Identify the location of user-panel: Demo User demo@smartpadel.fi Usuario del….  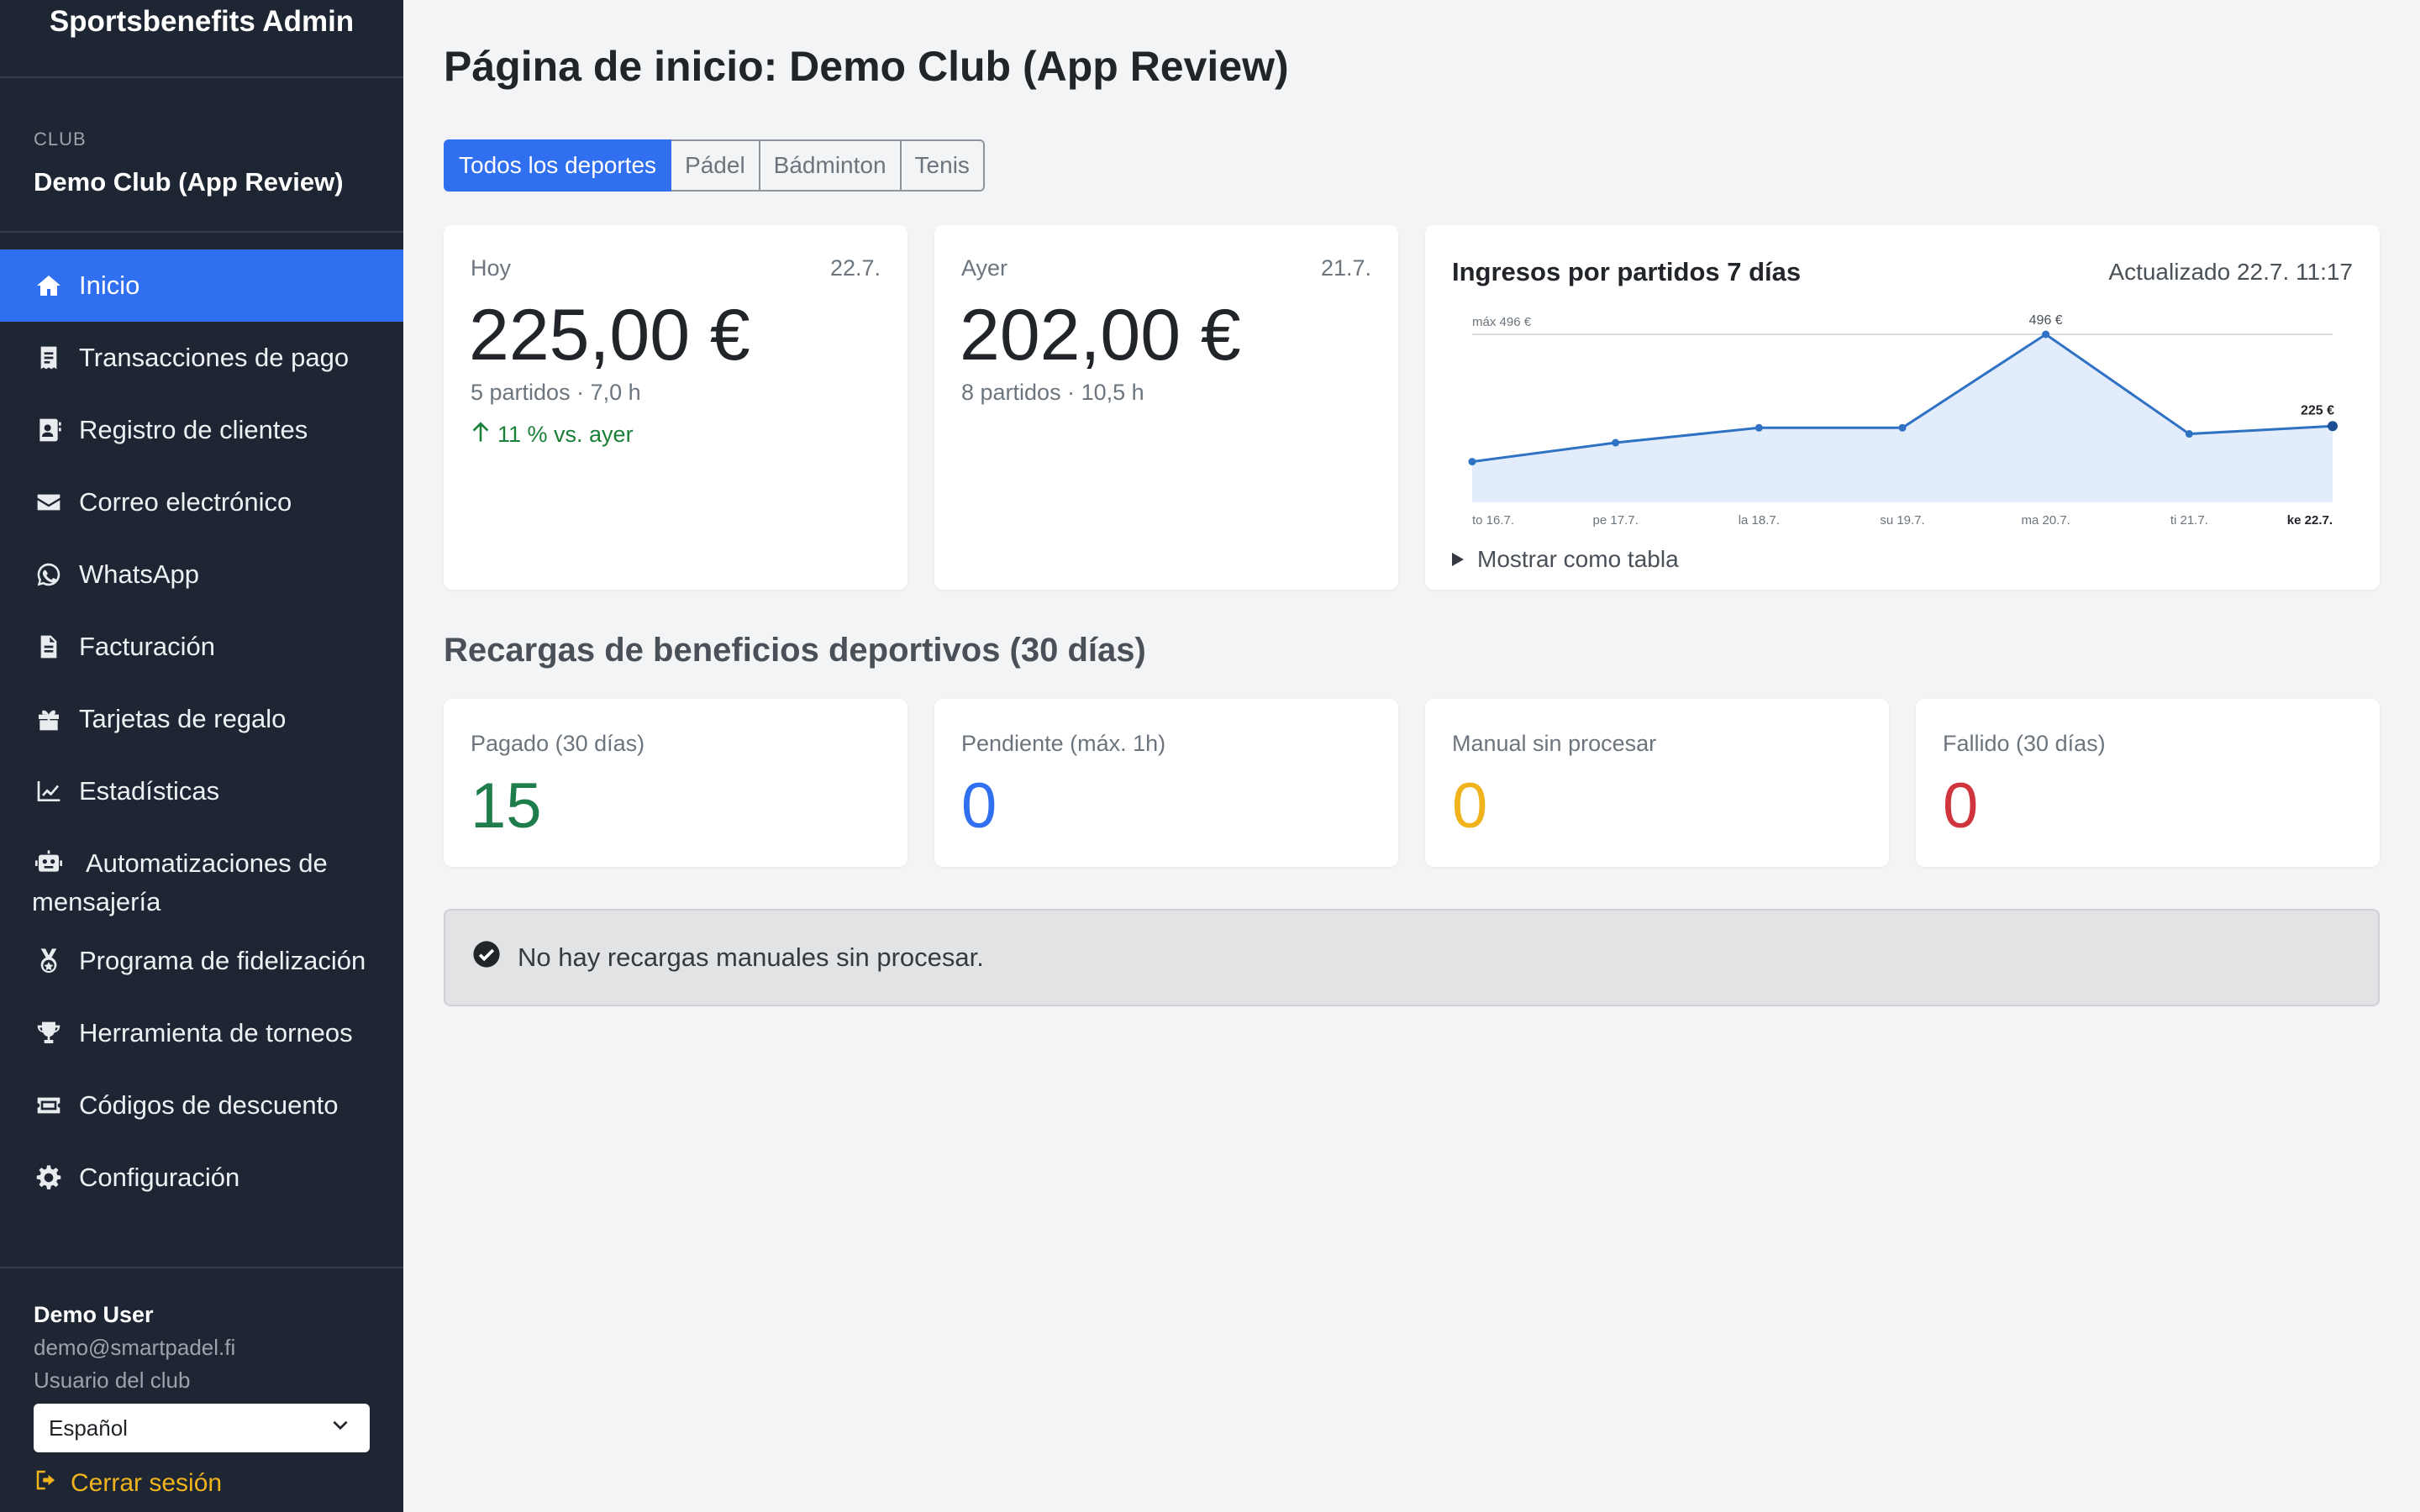
(202, 1389).